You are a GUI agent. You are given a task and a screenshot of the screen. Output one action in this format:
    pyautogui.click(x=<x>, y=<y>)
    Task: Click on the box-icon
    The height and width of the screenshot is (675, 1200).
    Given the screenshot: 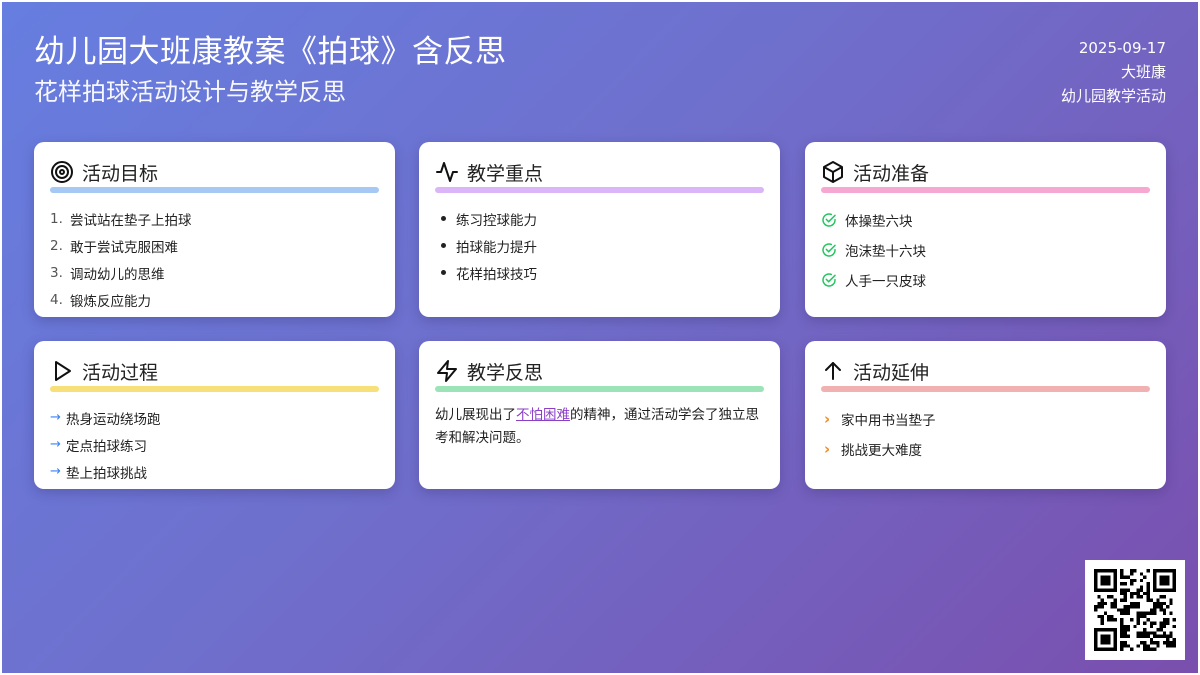 What is the action you would take?
    pyautogui.click(x=833, y=172)
    